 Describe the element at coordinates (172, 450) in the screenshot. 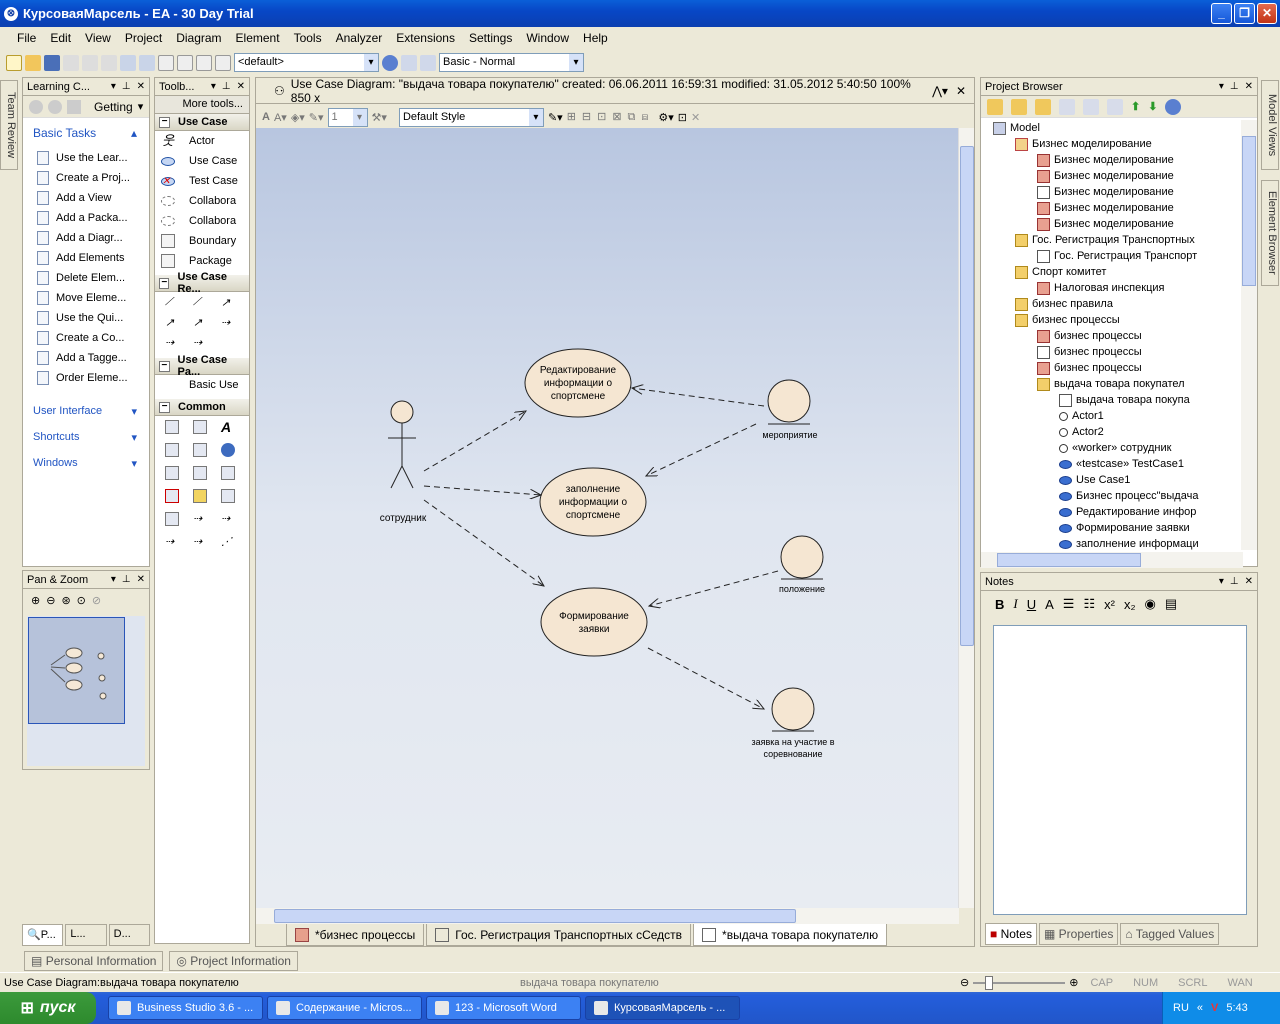

I see `list-icon` at that location.